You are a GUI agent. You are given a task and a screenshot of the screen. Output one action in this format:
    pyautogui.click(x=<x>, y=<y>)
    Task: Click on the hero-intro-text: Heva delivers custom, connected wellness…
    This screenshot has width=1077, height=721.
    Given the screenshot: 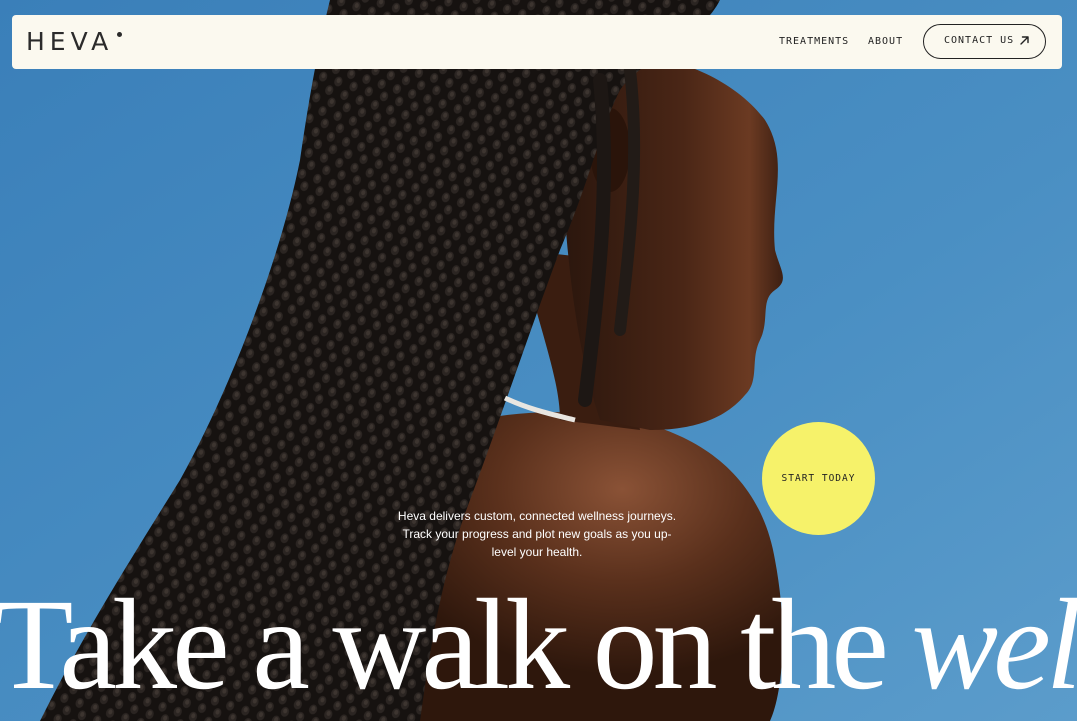 What is the action you would take?
    pyautogui.click(x=537, y=534)
    